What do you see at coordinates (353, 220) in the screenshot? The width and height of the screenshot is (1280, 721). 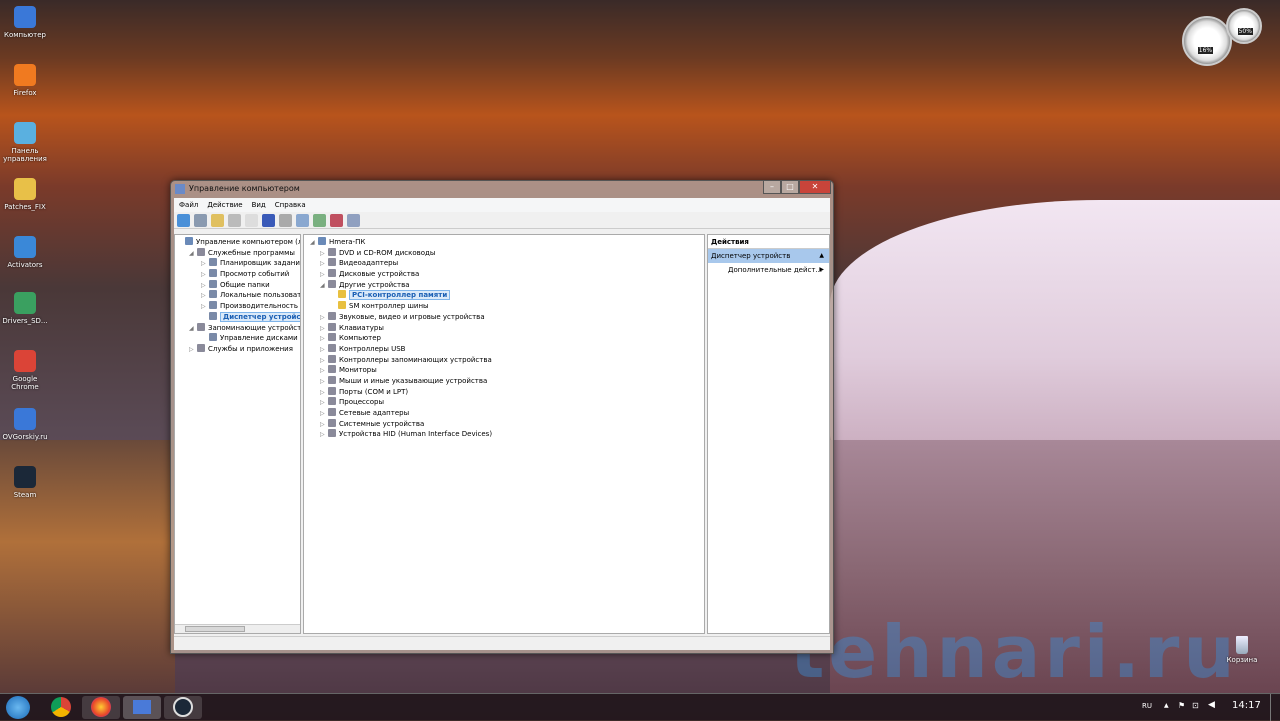 I see `disable-device-icon` at bounding box center [353, 220].